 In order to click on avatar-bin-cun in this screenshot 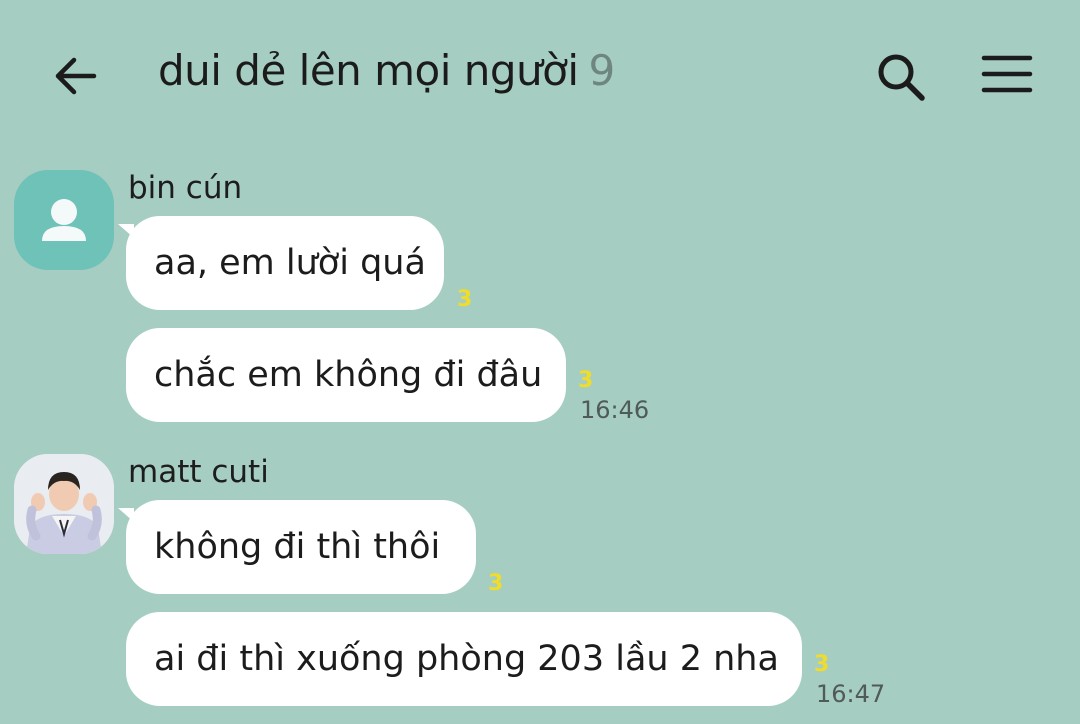, I will do `click(64, 220)`.